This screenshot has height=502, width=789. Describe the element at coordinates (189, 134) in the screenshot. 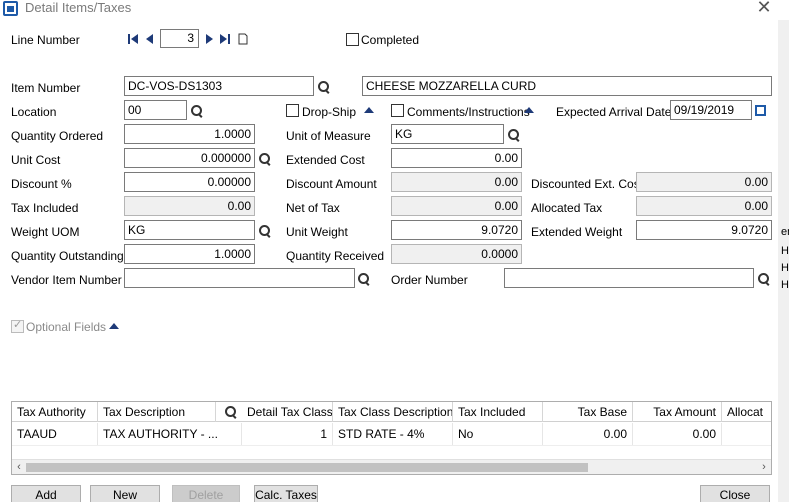

I see `quantity-ordered-field: 1.0000` at that location.